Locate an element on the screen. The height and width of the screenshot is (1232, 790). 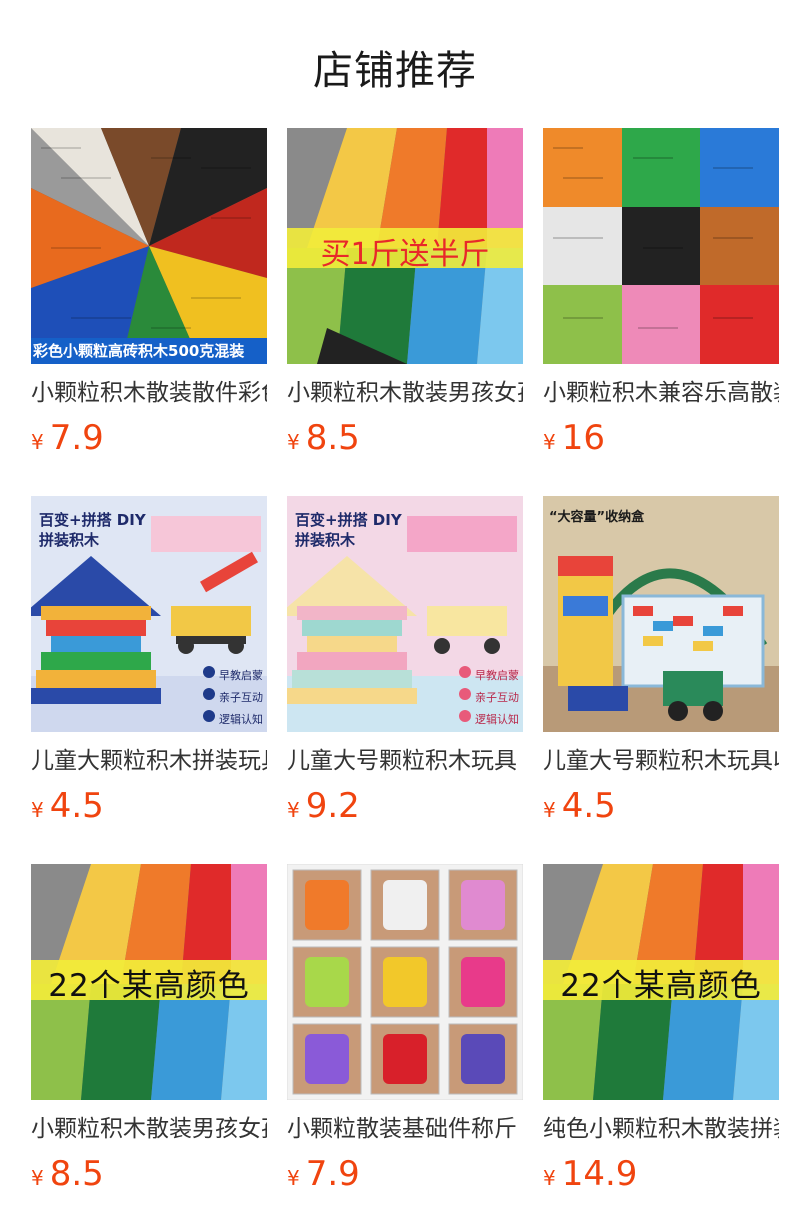
product-price: ¥16 is located at coordinates (574, 438).